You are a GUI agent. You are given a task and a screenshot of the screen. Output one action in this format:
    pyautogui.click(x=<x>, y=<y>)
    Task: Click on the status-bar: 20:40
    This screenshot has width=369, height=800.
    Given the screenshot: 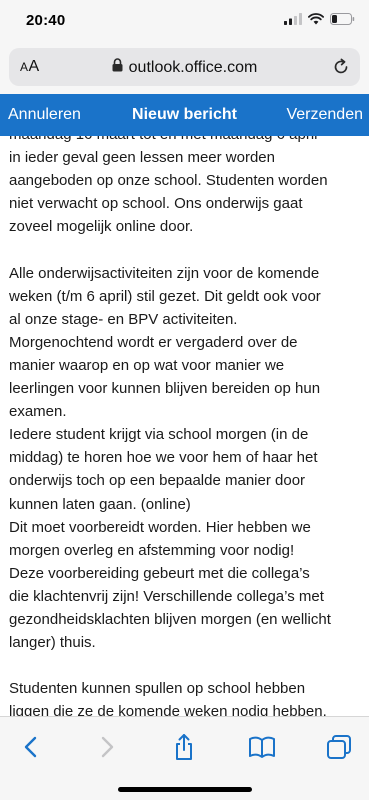 What is the action you would take?
    pyautogui.click(x=184, y=22)
    